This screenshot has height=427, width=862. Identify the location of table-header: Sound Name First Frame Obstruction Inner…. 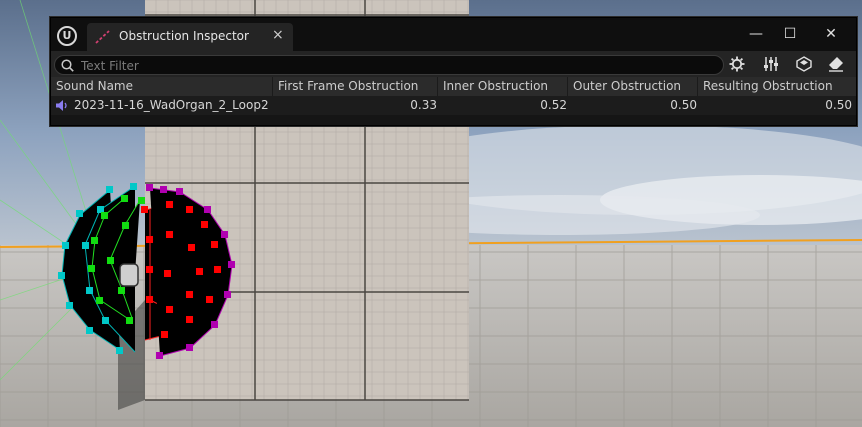
(453, 86).